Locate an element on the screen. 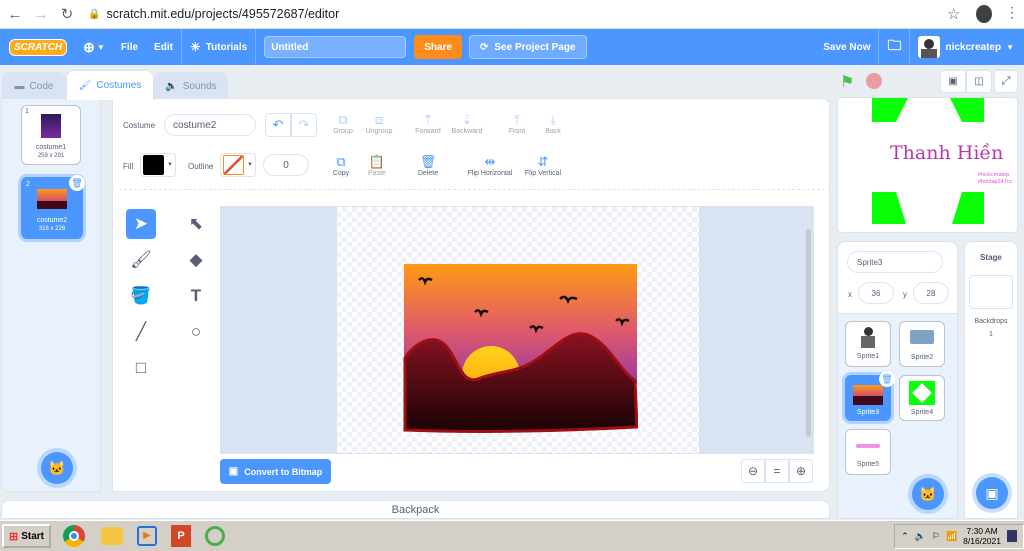  fill-color-picker: ▼ is located at coordinates (158, 165).